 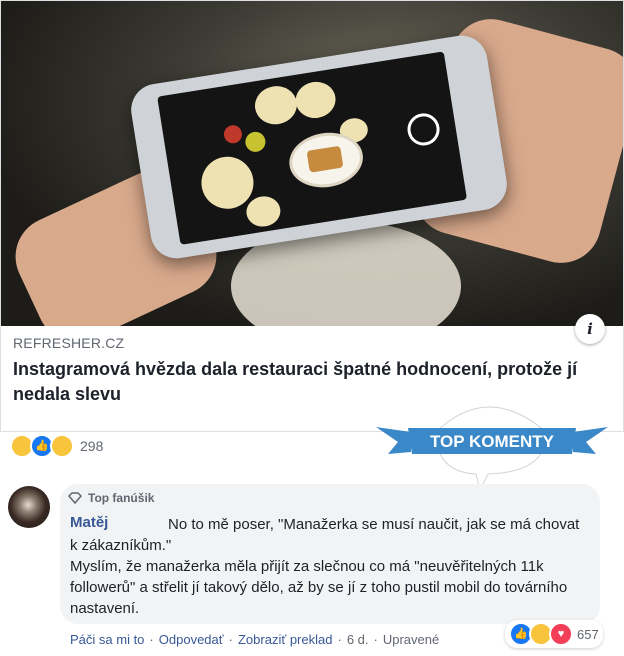 What do you see at coordinates (107, 639) in the screenshot?
I see `like-action: Páči sa mi to` at bounding box center [107, 639].